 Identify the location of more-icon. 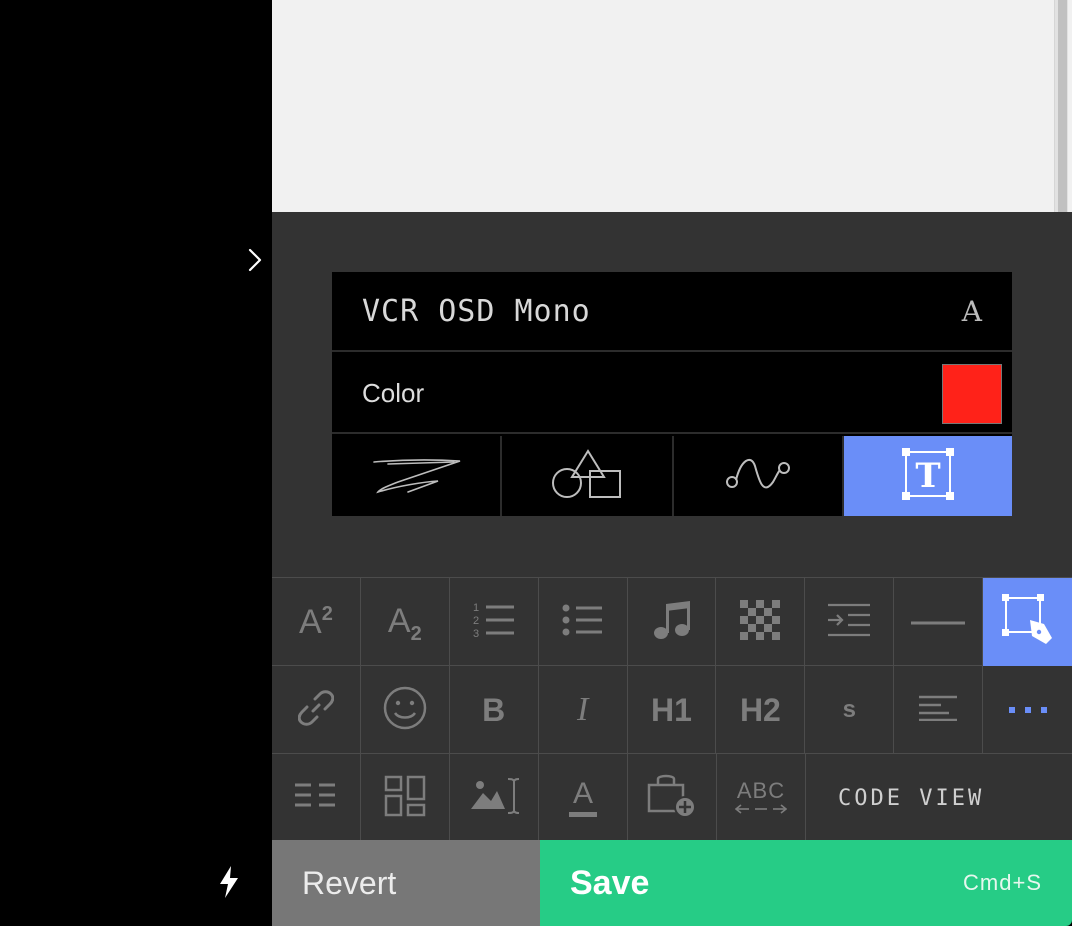
(1027, 710).